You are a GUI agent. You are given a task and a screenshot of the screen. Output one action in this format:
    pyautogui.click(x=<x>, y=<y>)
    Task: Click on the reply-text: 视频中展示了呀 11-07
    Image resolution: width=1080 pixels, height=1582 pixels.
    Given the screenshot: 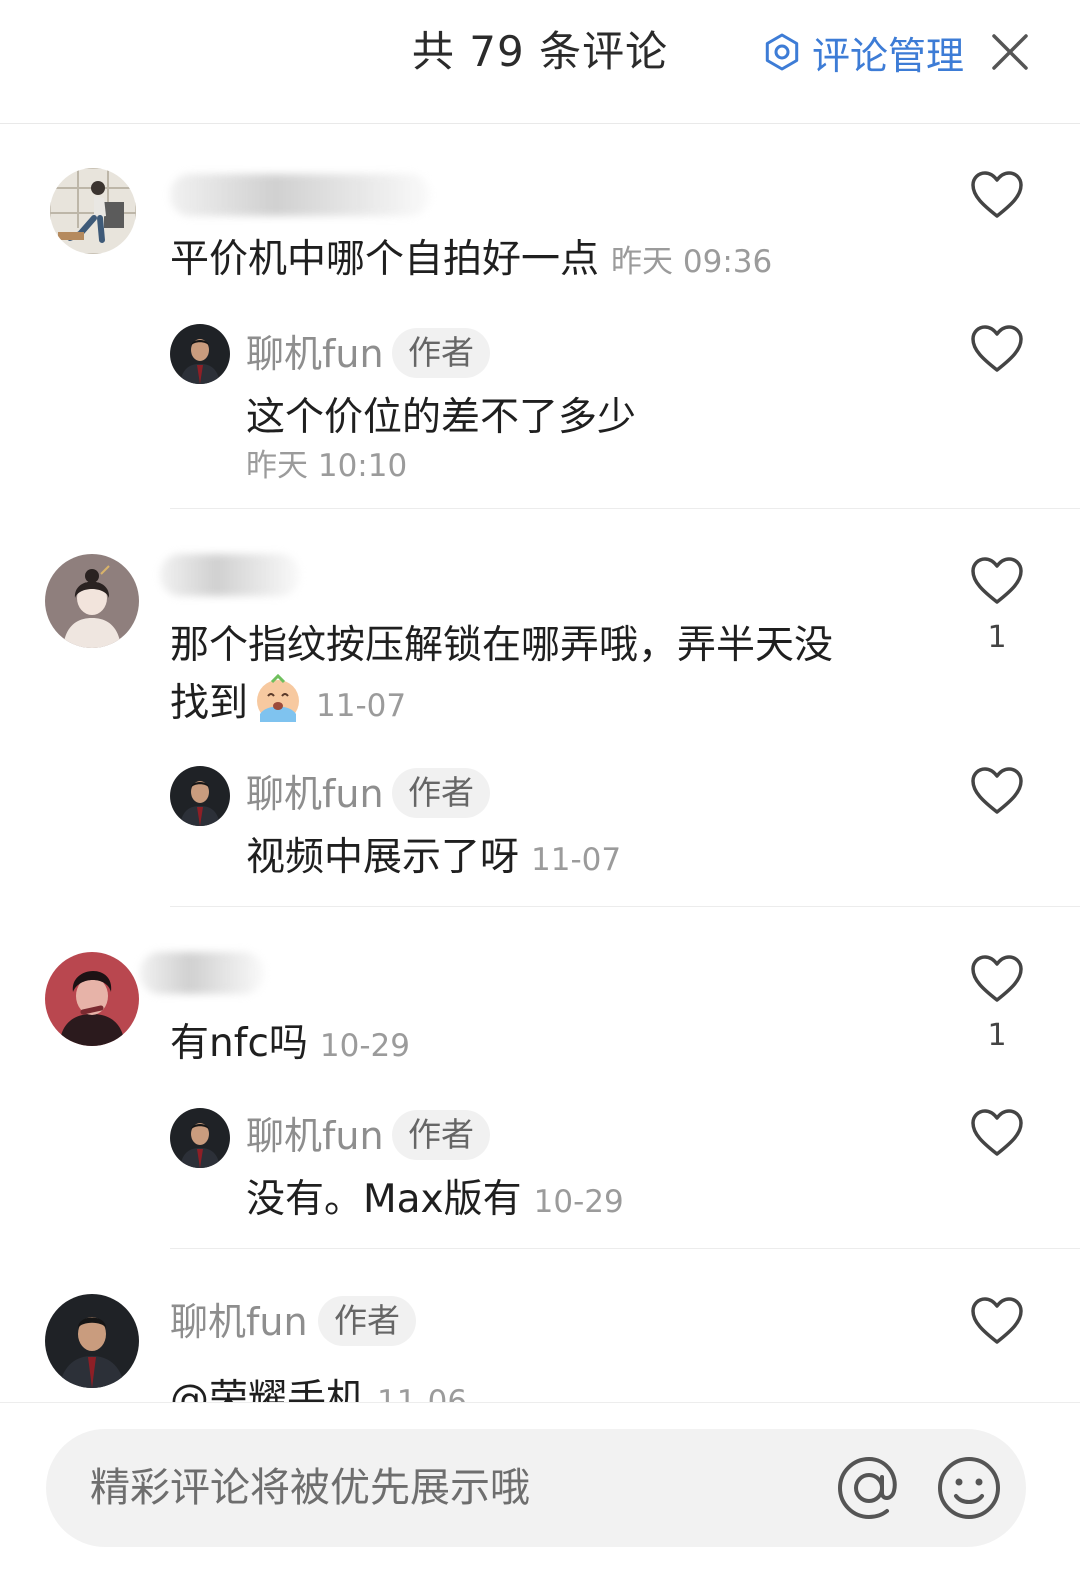 What is the action you would take?
    pyautogui.click(x=433, y=859)
    